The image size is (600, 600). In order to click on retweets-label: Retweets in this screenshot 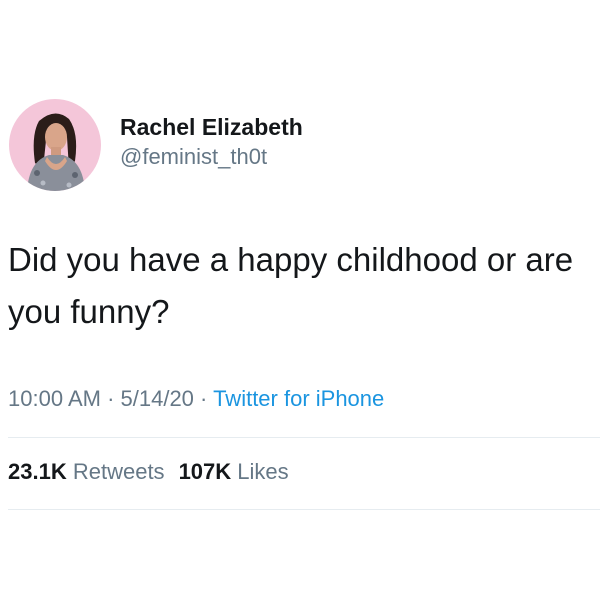, I will do `click(118, 471)`.